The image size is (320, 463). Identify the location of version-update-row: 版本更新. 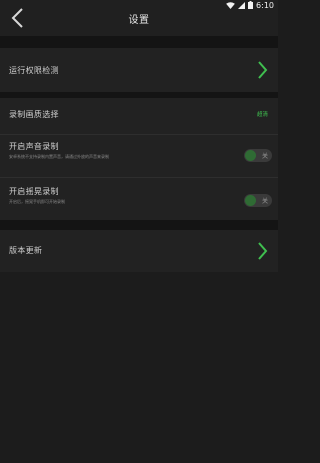
(139, 251).